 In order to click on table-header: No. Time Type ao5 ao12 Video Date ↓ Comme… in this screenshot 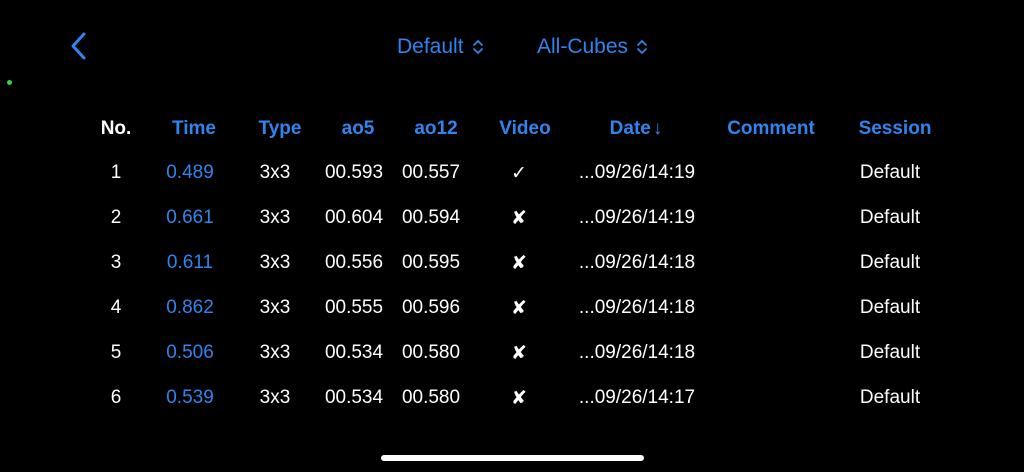, I will do `click(512, 129)`.